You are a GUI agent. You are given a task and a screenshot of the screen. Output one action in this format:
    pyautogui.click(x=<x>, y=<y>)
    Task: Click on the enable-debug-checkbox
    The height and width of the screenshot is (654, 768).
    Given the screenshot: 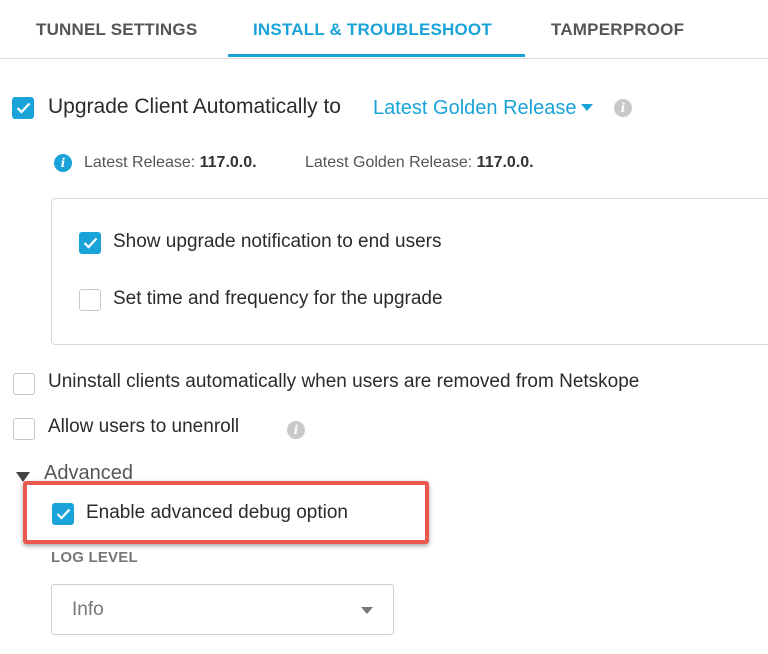 What is the action you would take?
    pyautogui.click(x=63, y=514)
    